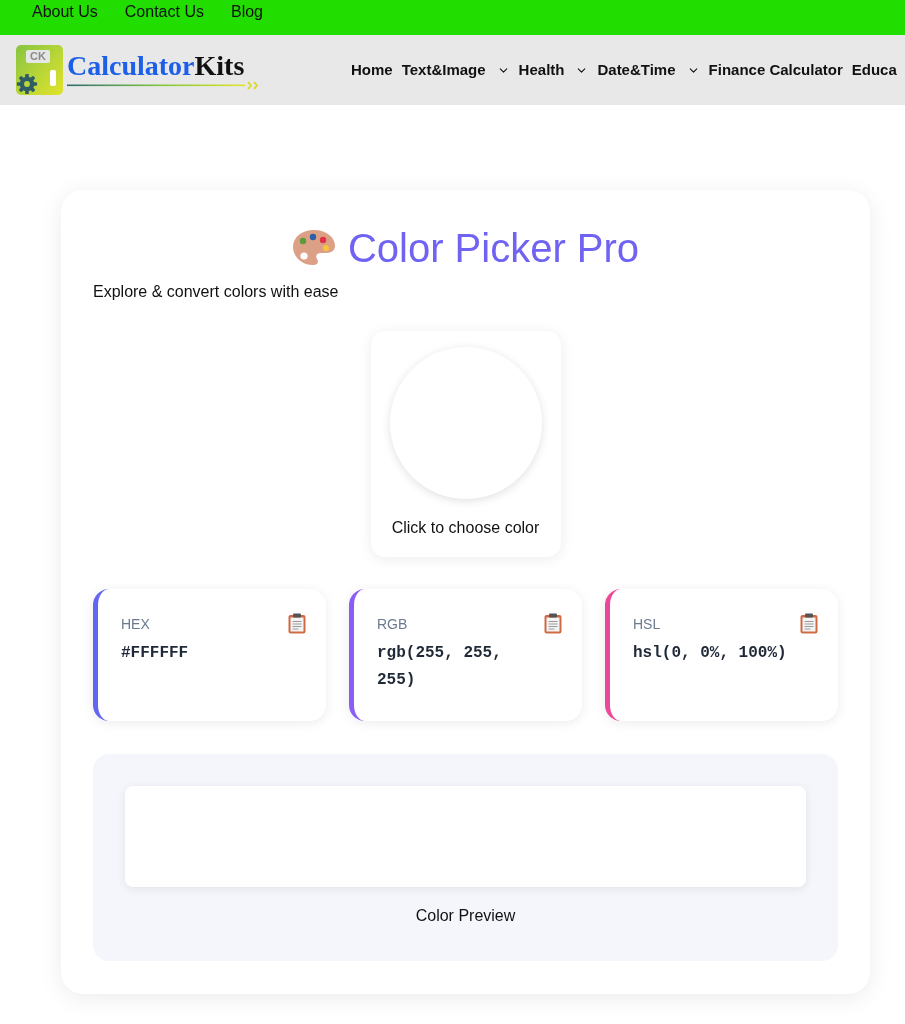  I want to click on color-picker-panel: Click to choose color, so click(465, 444).